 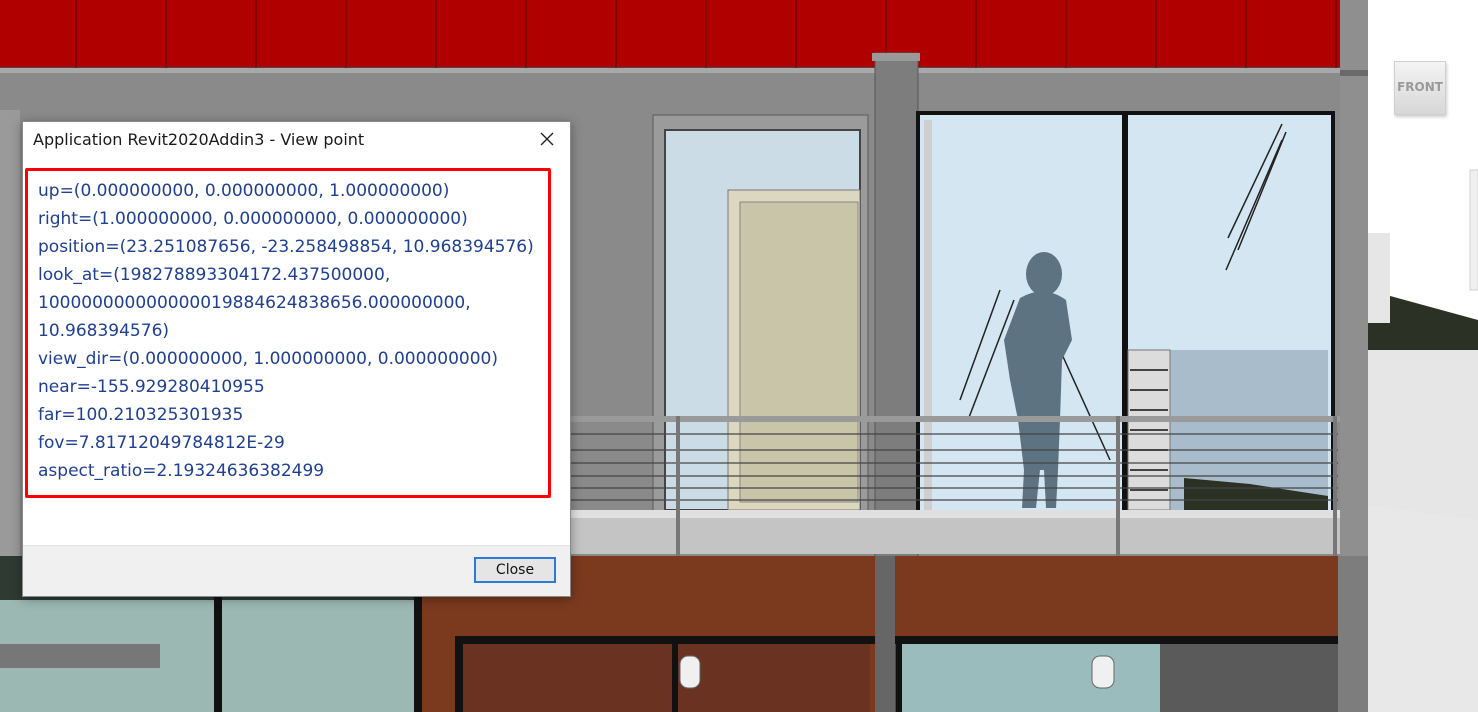 I want to click on dialog-footer: Close, so click(x=296, y=570).